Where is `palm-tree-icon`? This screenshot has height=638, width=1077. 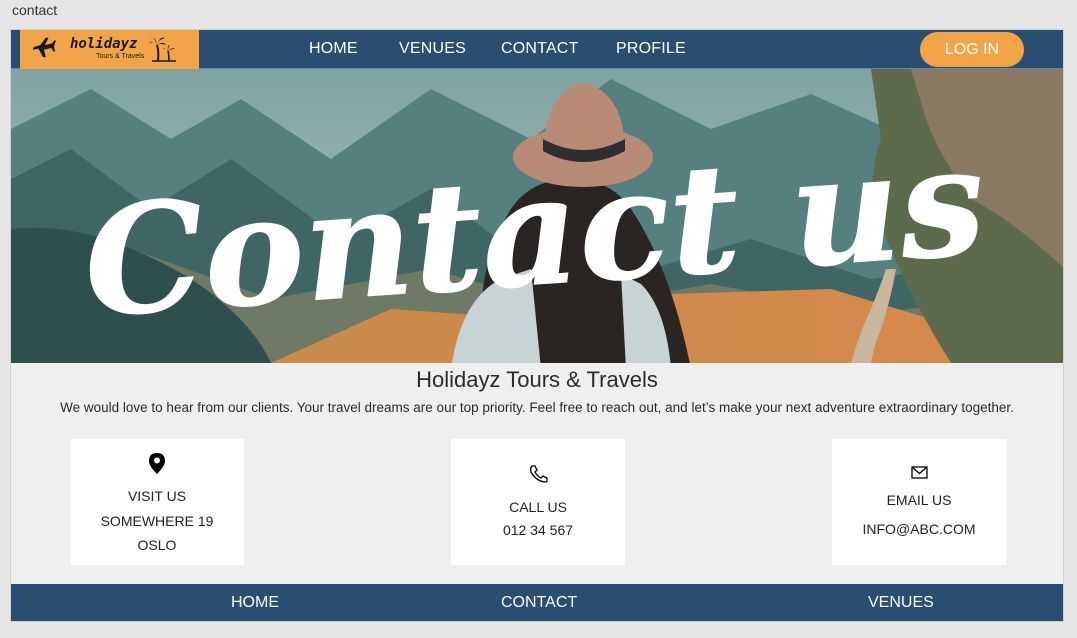
palm-tree-icon is located at coordinates (162, 49).